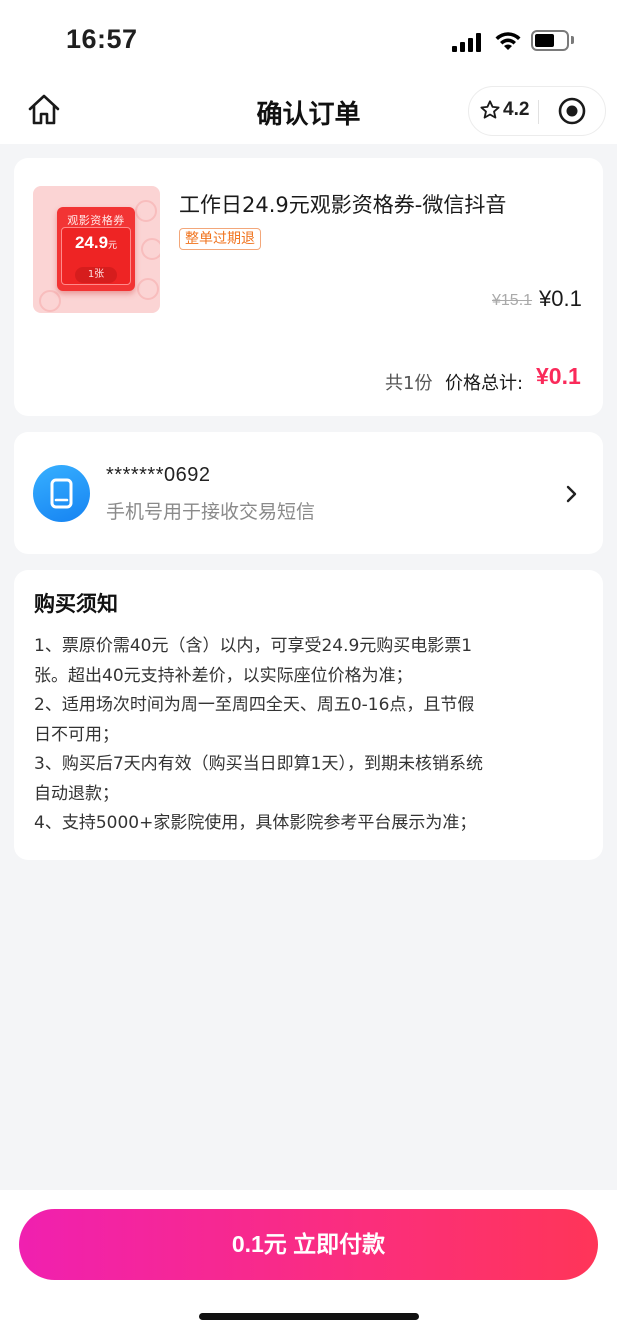  Describe the element at coordinates (96, 275) in the screenshot. I see `ticket-count: 1张` at that location.